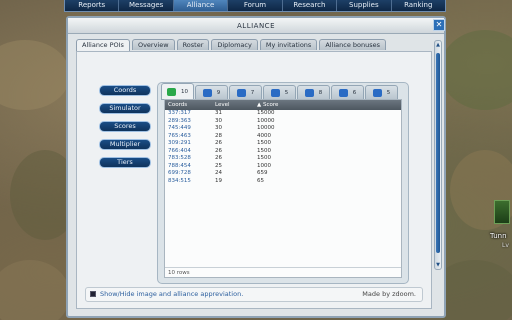 The image size is (512, 320). Describe the element at coordinates (218, 165) in the screenshot. I see `cell-level: 25` at that location.